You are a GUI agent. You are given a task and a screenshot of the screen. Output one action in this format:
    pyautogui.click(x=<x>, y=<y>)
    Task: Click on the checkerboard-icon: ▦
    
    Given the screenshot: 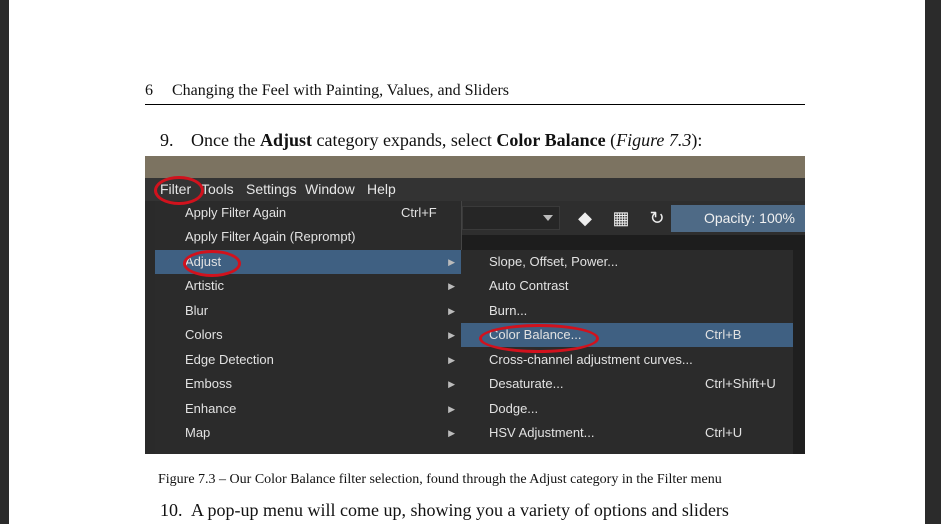 What is the action you would take?
    pyautogui.click(x=621, y=218)
    